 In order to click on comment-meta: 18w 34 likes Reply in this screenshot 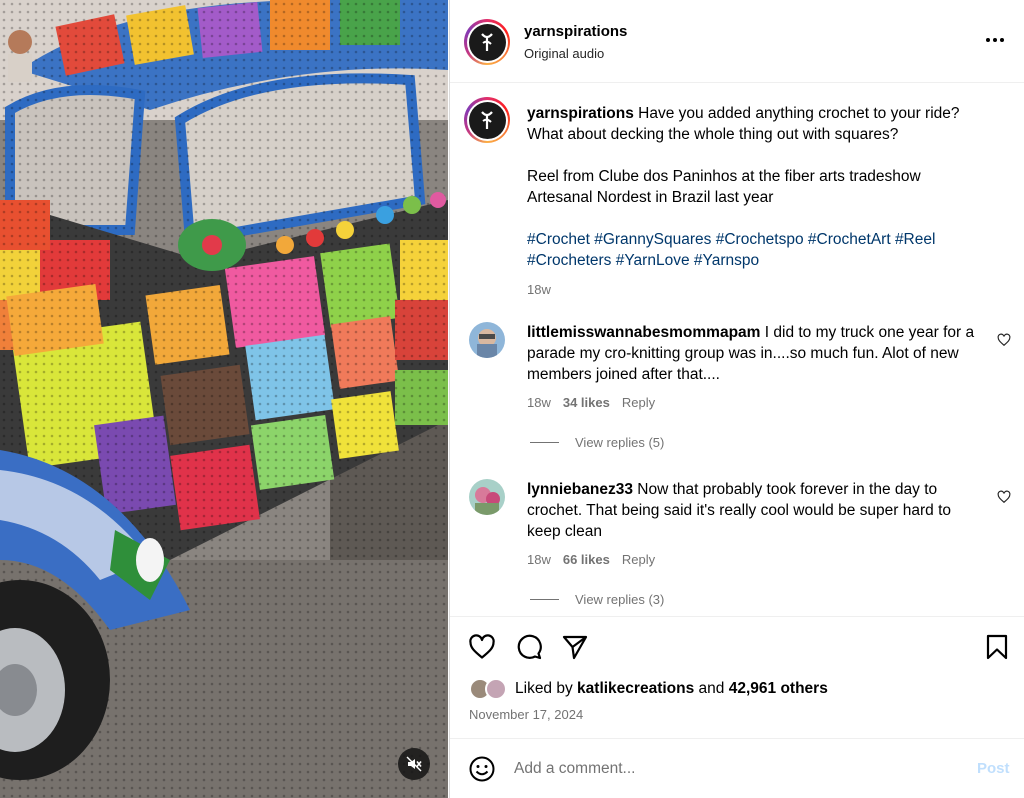, I will do `click(591, 402)`.